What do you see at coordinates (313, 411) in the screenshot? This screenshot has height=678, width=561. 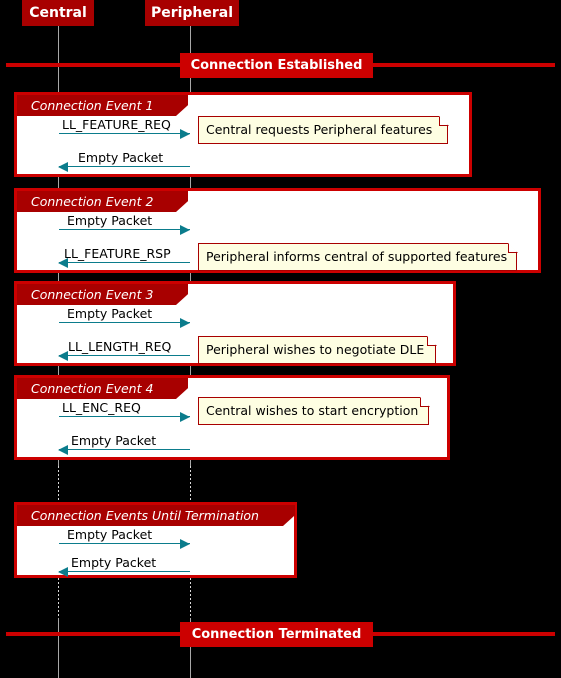 I see `note-central-encryption: Central wishes to start encryption` at bounding box center [313, 411].